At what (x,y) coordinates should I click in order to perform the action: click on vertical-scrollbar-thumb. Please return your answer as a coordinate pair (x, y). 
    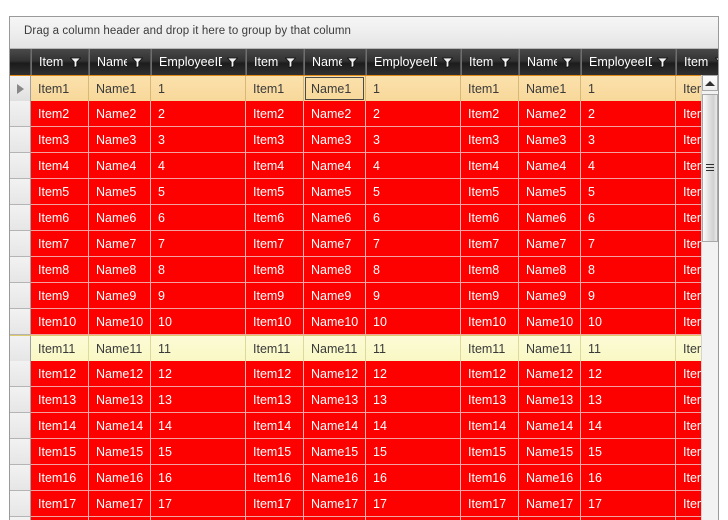
    Looking at the image, I should click on (710, 168).